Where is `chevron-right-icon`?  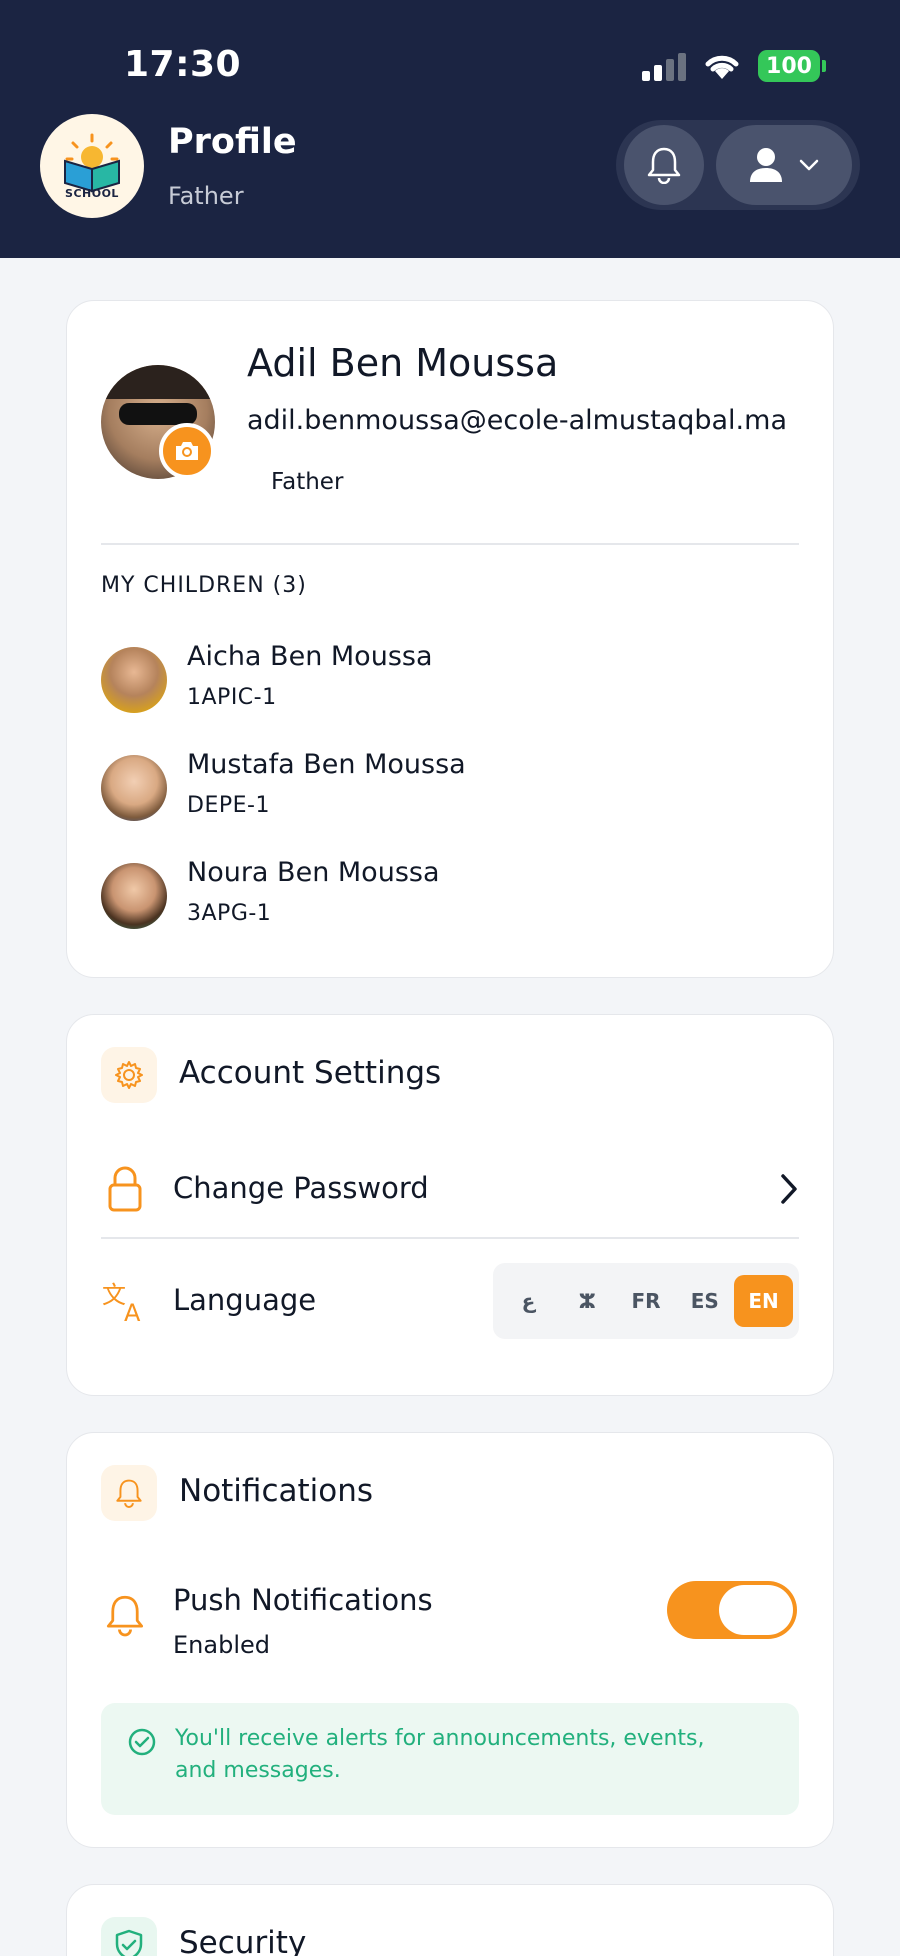
chevron-right-icon is located at coordinates (789, 1189).